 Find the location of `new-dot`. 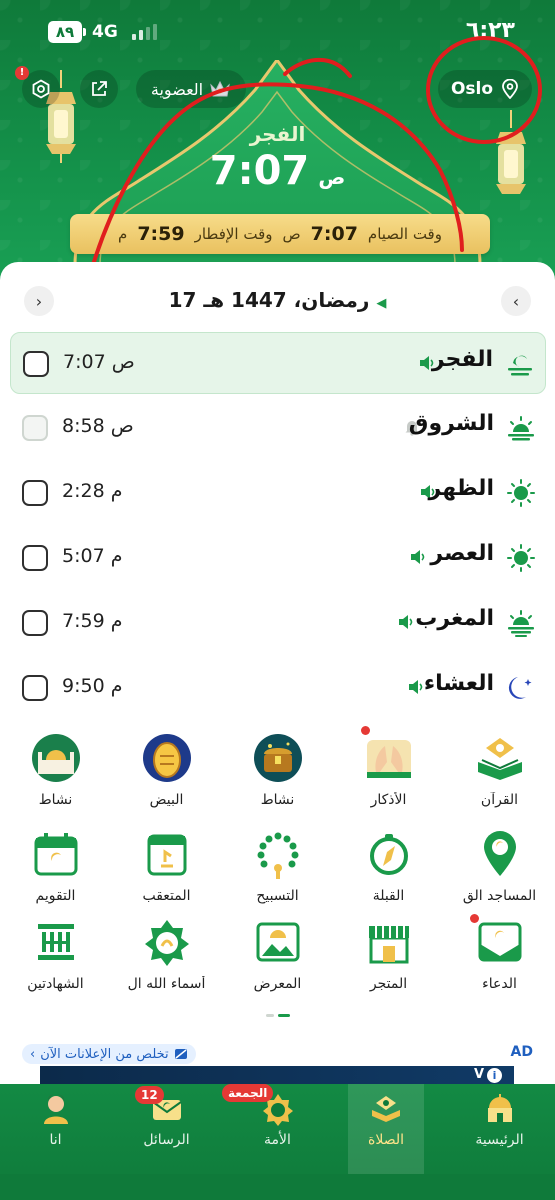

new-dot is located at coordinates (365, 730).